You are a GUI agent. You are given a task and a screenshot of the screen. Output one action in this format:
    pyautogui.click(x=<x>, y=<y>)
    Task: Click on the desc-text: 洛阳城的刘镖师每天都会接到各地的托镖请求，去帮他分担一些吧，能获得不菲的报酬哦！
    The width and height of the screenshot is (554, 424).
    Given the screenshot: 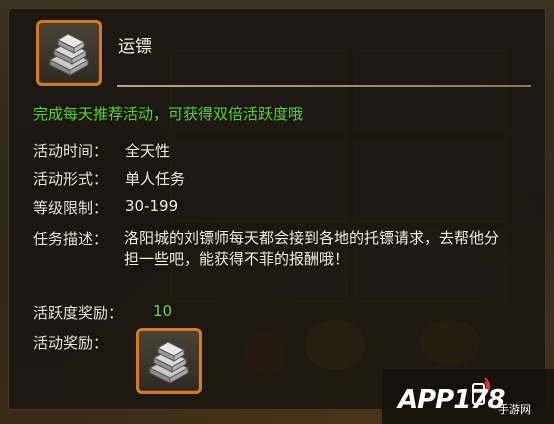 What is the action you would take?
    pyautogui.click(x=312, y=248)
    